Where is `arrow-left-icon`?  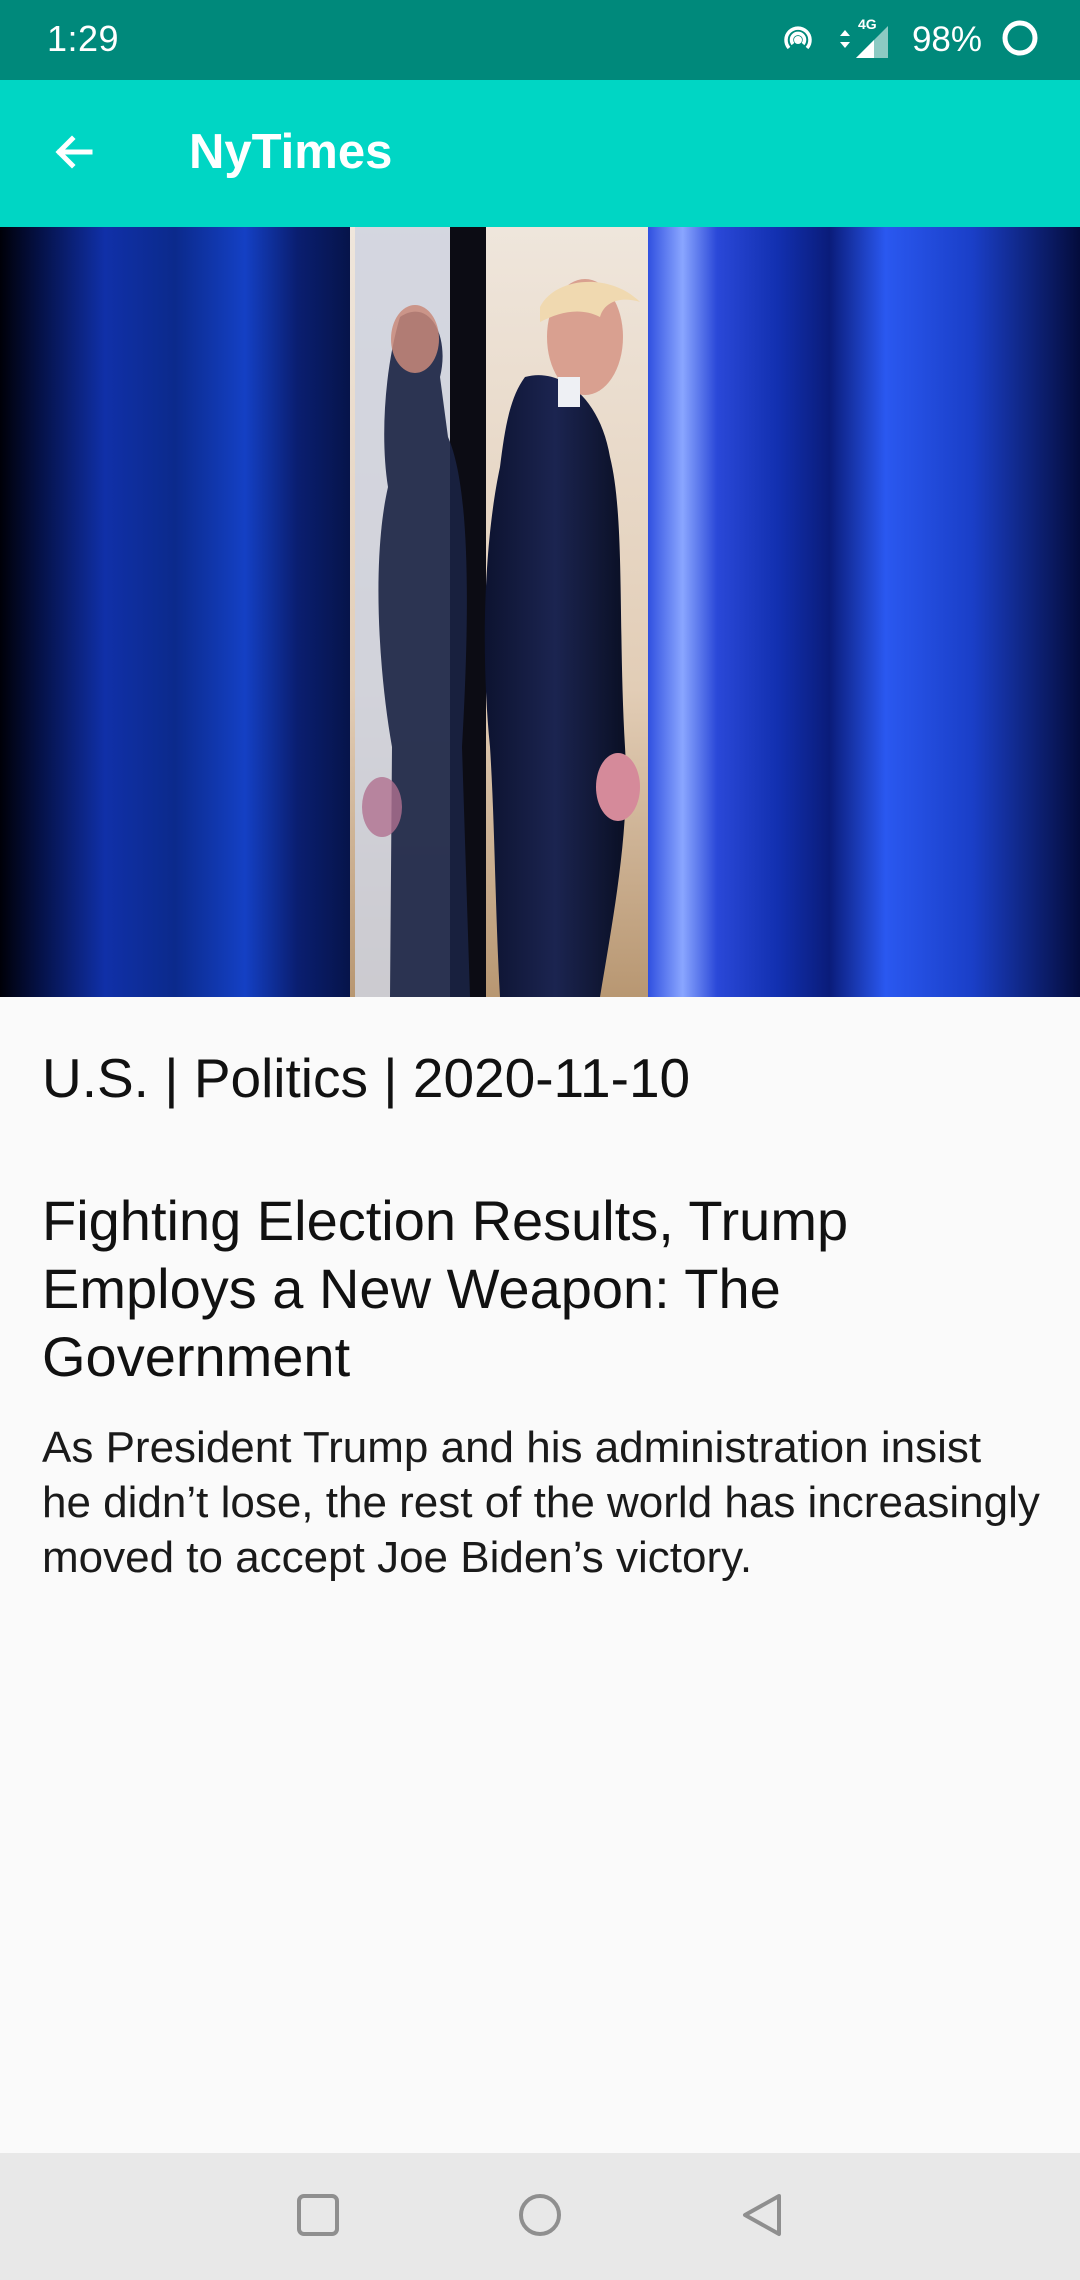 arrow-left-icon is located at coordinates (74, 154).